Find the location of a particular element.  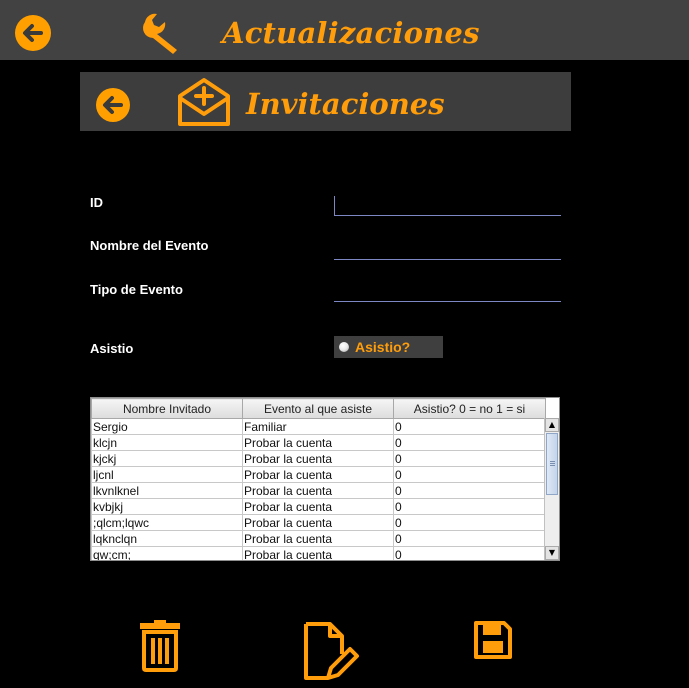

table-row: lqknclqn Probar la cuenta 0 is located at coordinates (318, 538).